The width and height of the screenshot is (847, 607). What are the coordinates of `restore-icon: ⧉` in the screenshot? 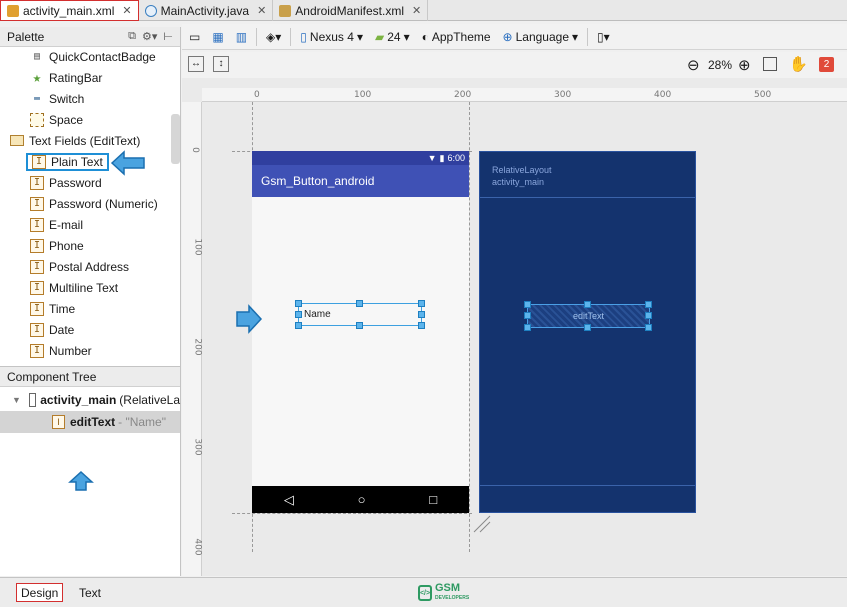 It's located at (132, 36).